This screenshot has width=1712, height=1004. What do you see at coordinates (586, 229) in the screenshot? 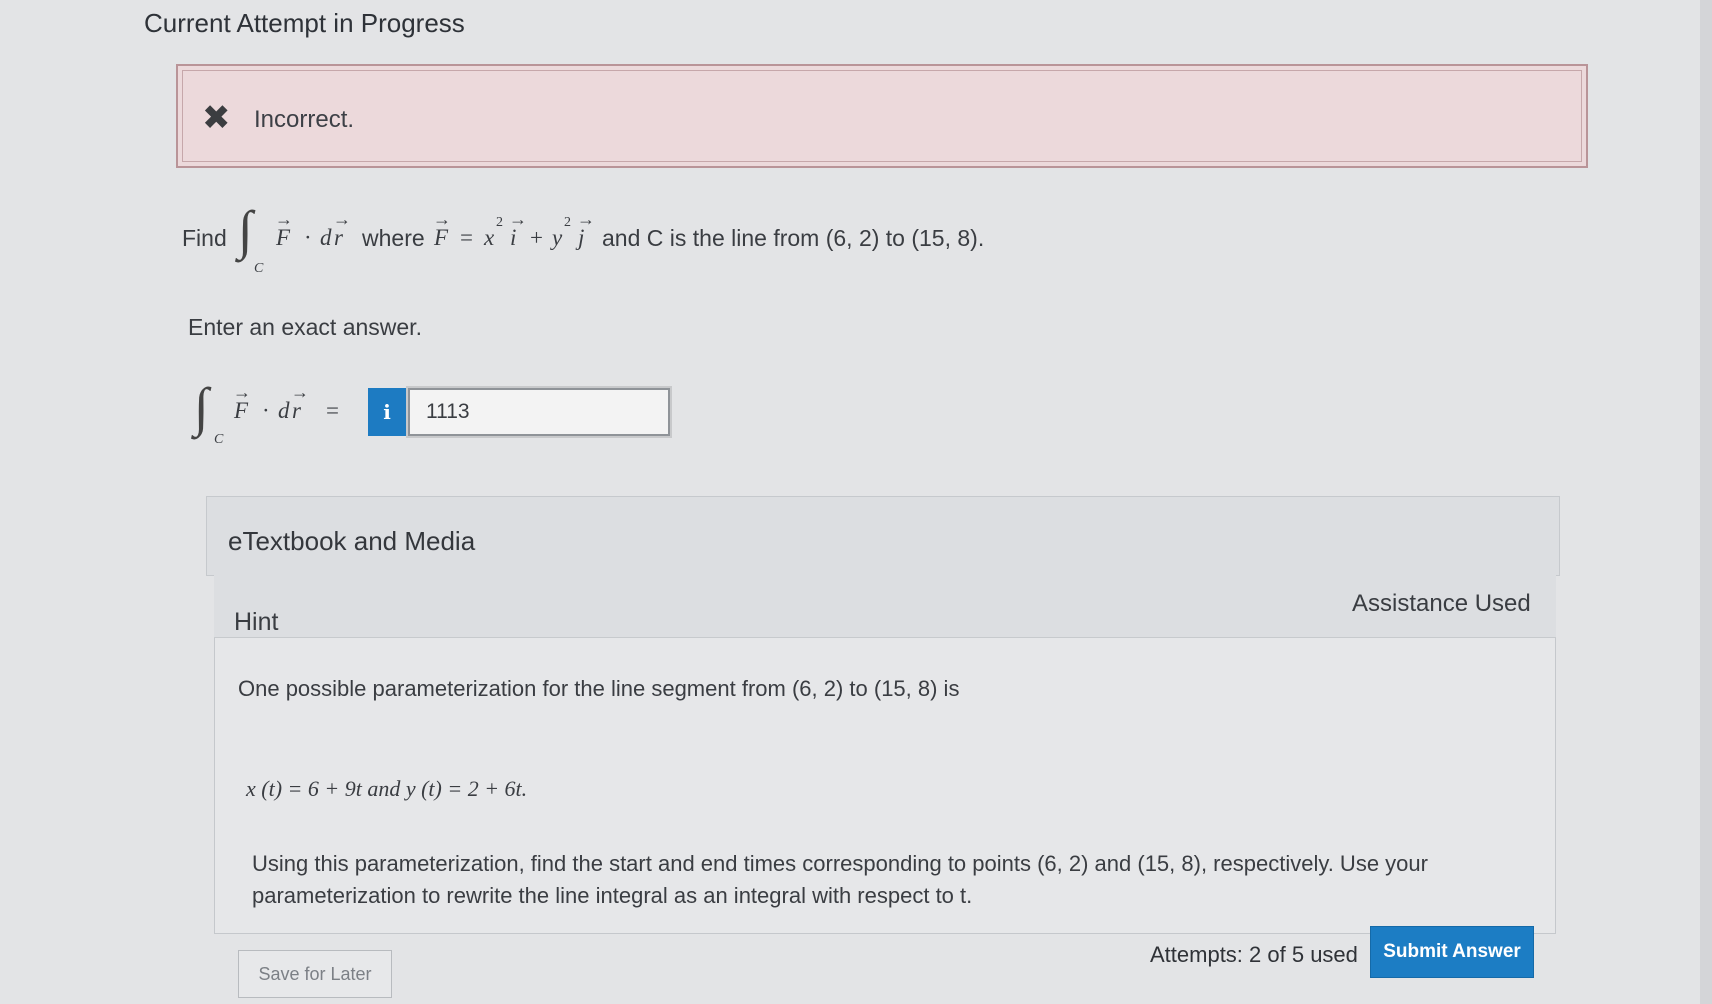
I see `vector-j: → j` at bounding box center [586, 229].